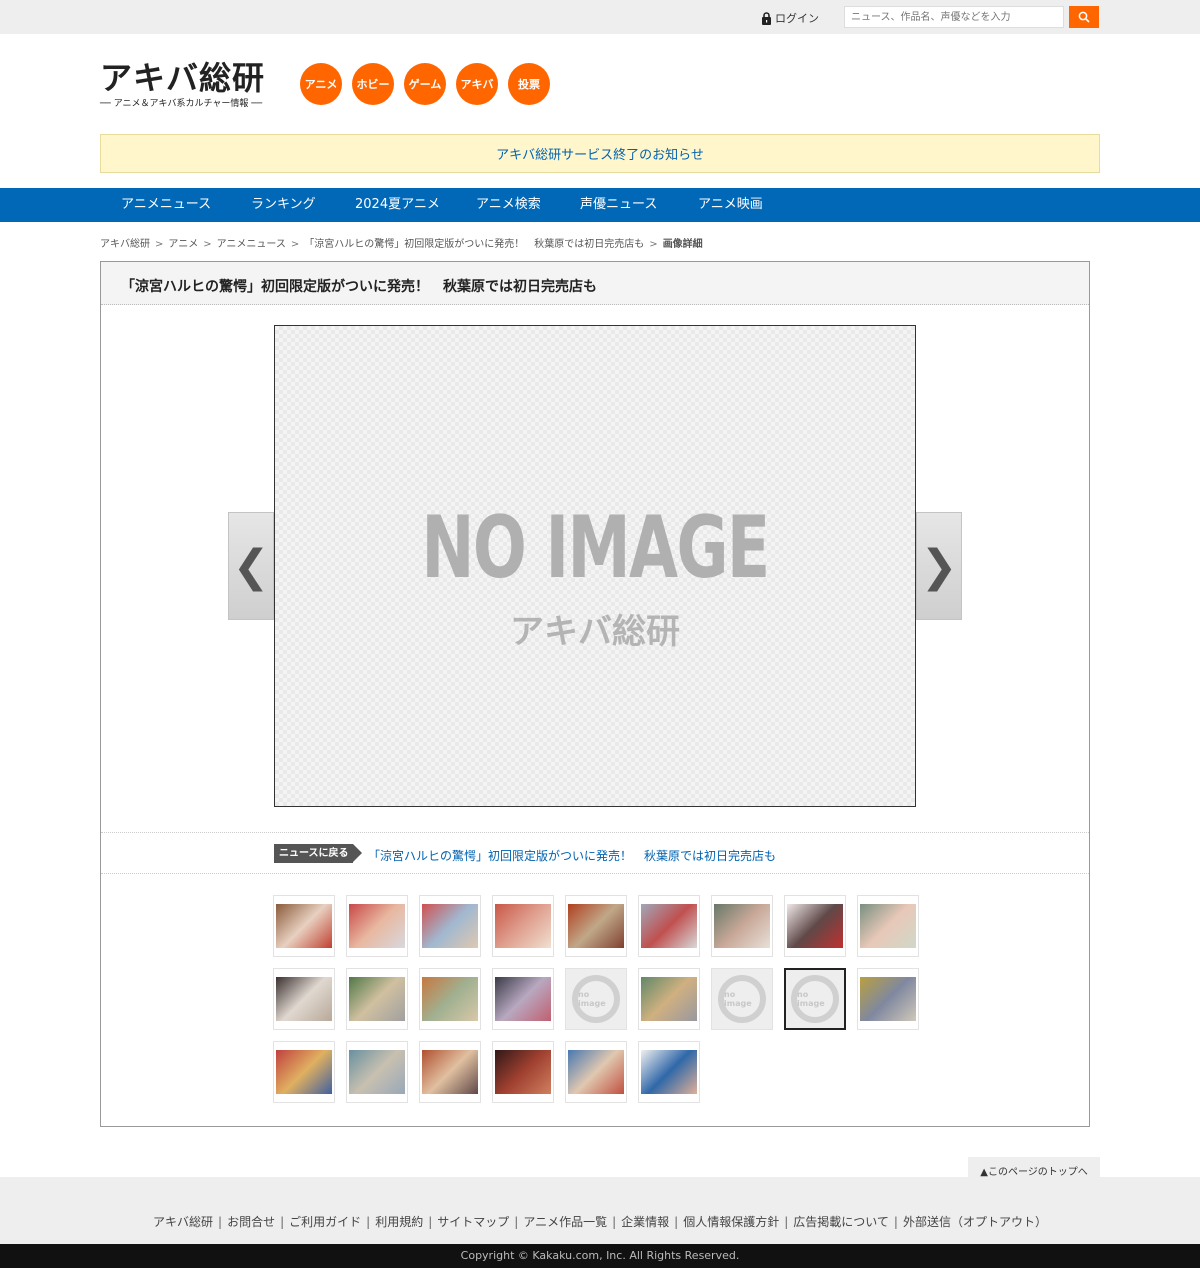 The width and height of the screenshot is (1200, 1268). Describe the element at coordinates (359, 287) in the screenshot. I see `article-title: 「涼宮ハルヒの驚愕」初回限定版がついに発売！ 秋葉原では初日完売店も` at that location.